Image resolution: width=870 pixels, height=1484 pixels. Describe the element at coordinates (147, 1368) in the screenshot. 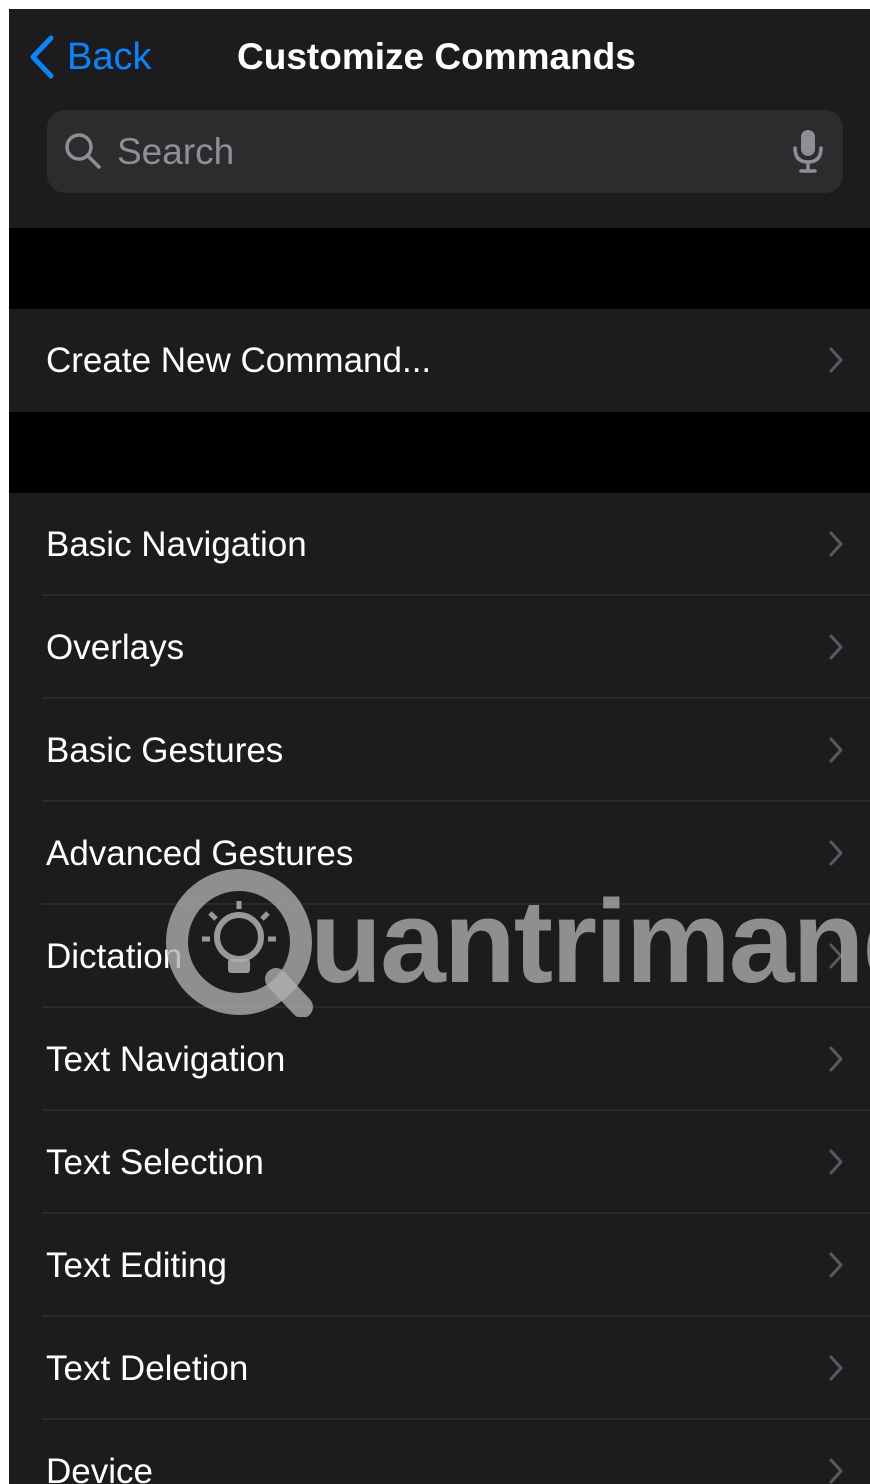

I see `row-label: Text Deletion` at that location.